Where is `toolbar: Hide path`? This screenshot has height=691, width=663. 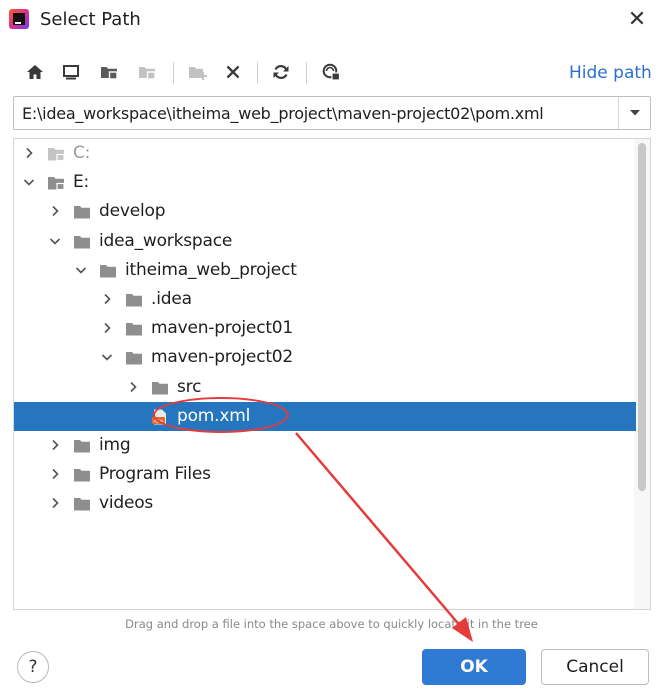 toolbar: Hide path is located at coordinates (331, 73).